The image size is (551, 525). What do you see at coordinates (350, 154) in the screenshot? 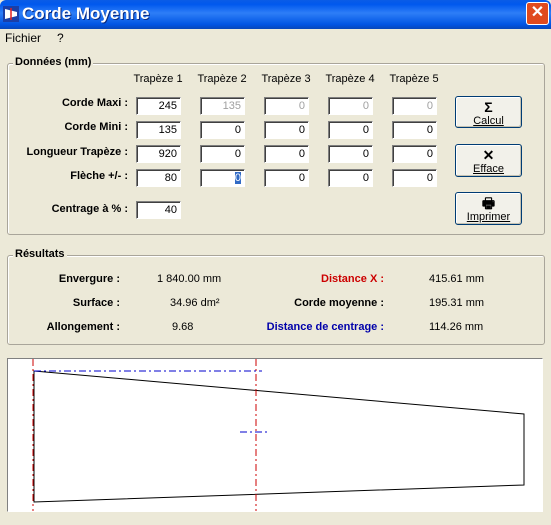
I see `longueur-t4-input: 0` at bounding box center [350, 154].